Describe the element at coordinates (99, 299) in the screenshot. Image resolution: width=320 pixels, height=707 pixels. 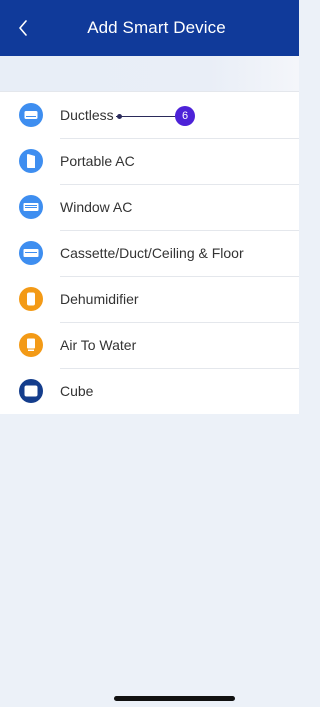
I see `device-item-label: Dehumidifier` at that location.